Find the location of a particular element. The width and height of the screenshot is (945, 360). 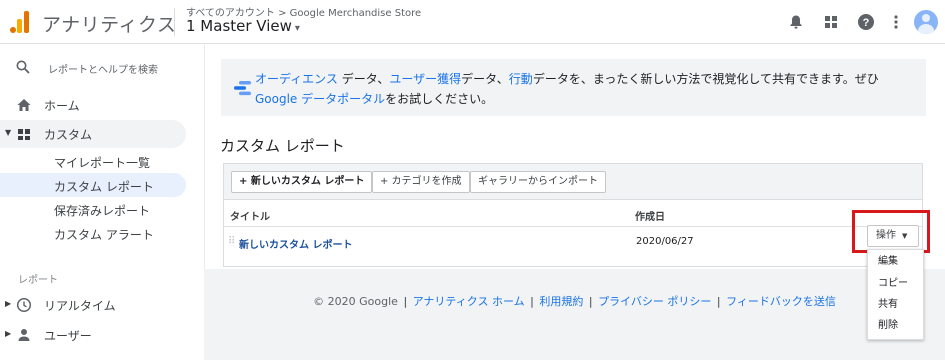

sidebar-item-realtime: ▶ リアルタイム is located at coordinates (93, 305).